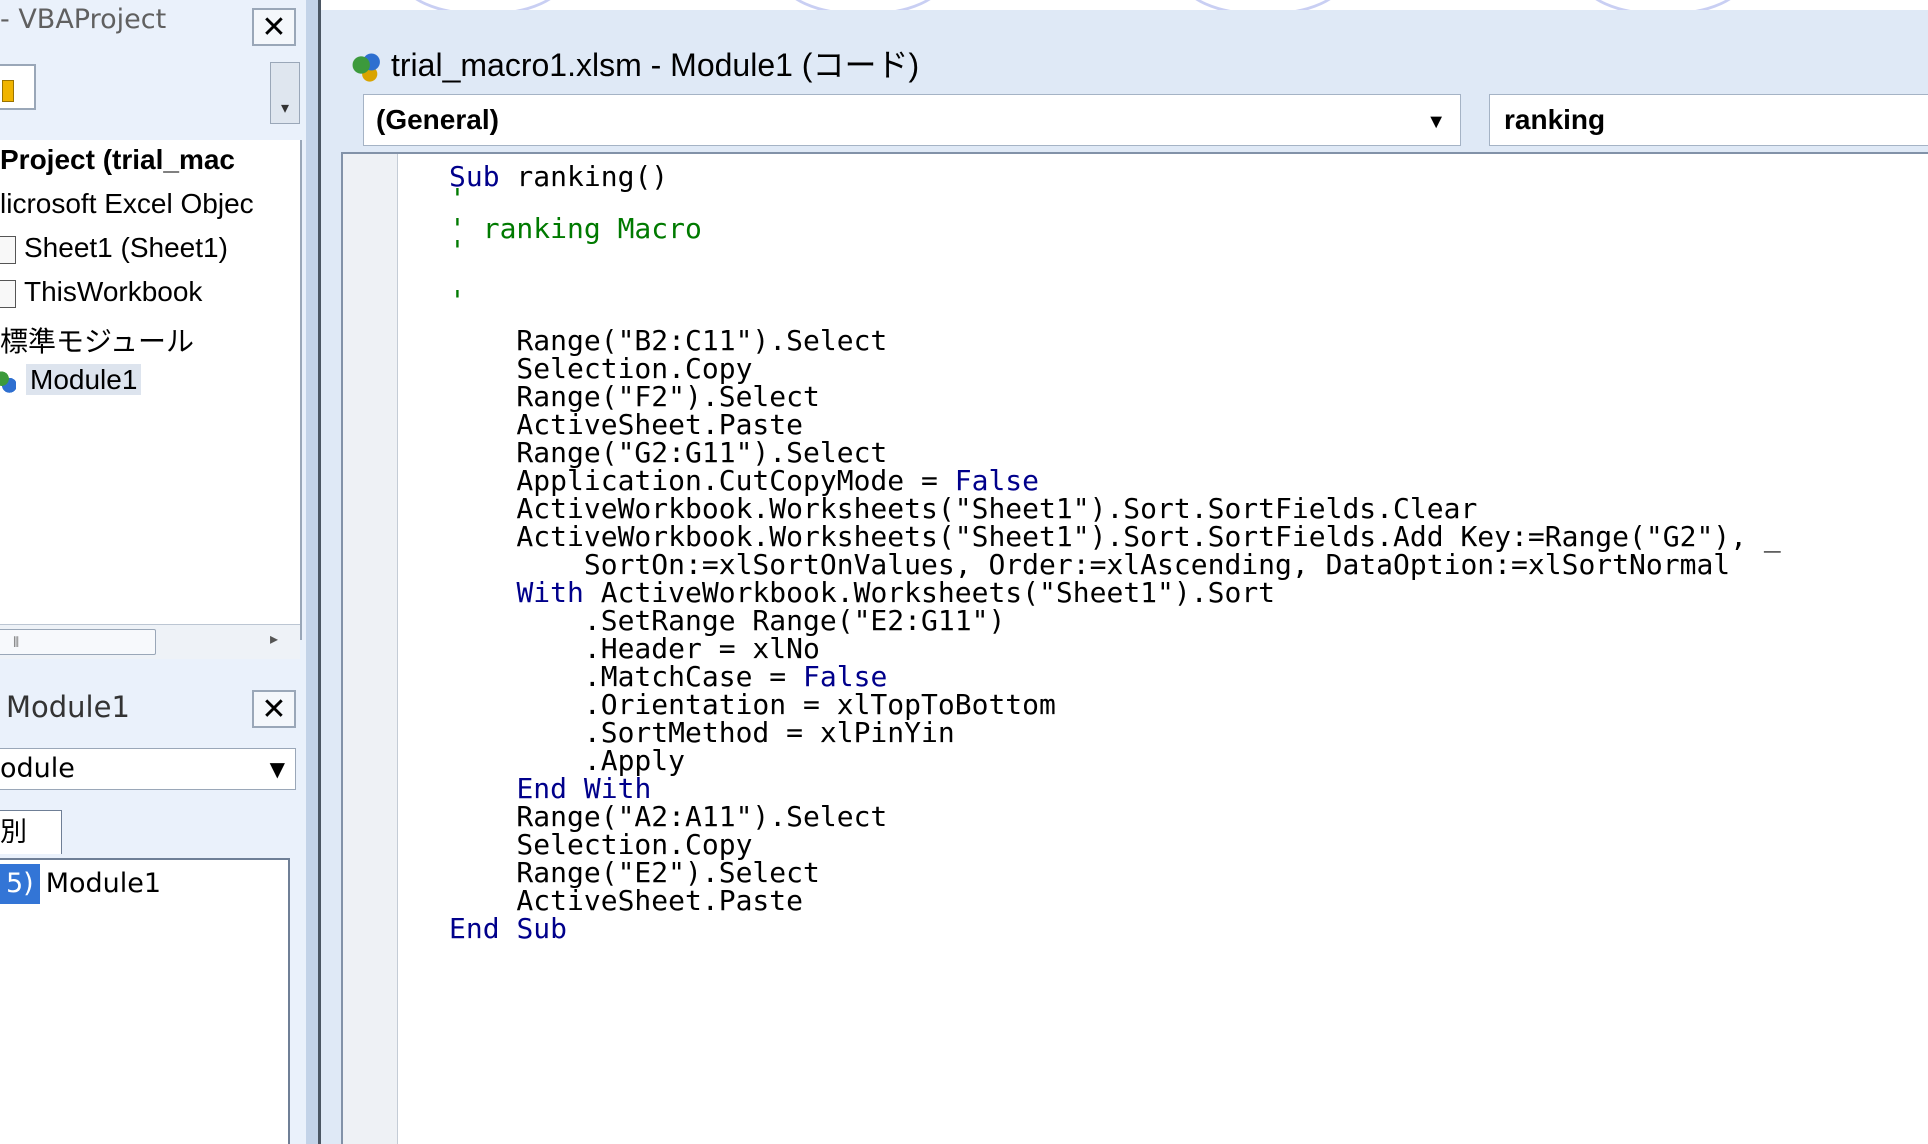  Describe the element at coordinates (31, 832) in the screenshot. I see `tab-categorized: 別` at that location.